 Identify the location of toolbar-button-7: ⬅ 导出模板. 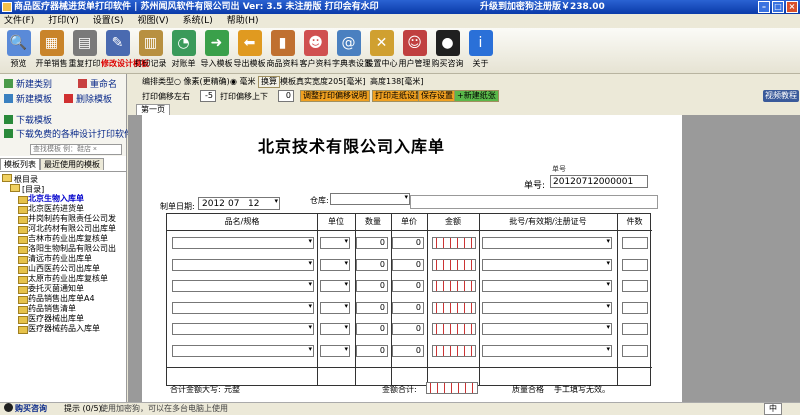
(249, 51).